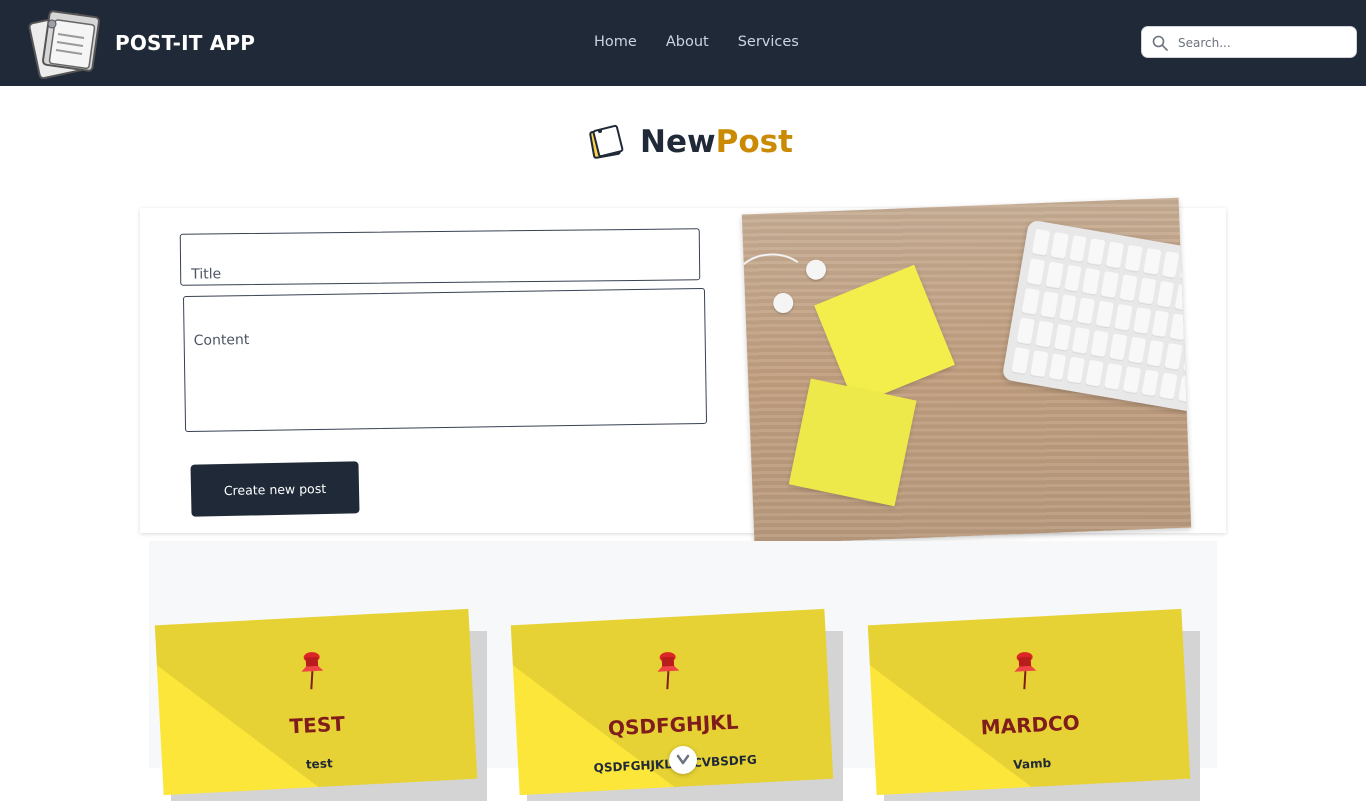  Describe the element at coordinates (65, 44) in the screenshot. I see `post-it-logo-icon` at that location.